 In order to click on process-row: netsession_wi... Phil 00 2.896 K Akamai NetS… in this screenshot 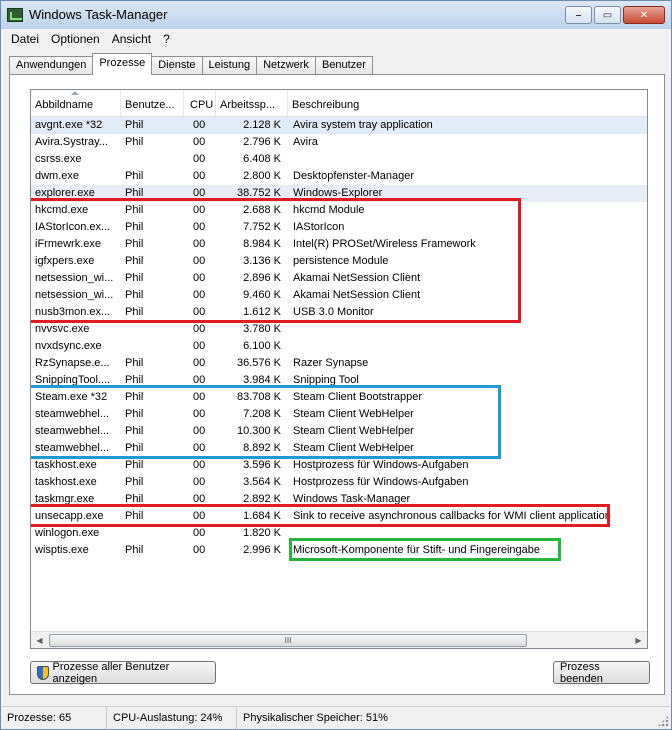, I will do `click(339, 278)`.